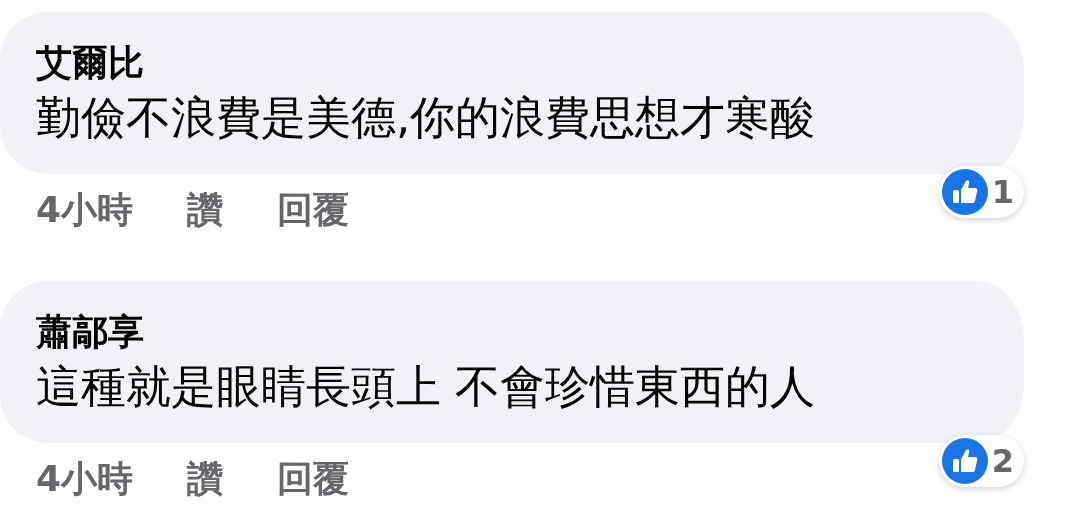 The image size is (1066, 517). What do you see at coordinates (426, 387) in the screenshot?
I see `comment-text: 這種就是眼睛長頭上 不會珍惜東西的人` at bounding box center [426, 387].